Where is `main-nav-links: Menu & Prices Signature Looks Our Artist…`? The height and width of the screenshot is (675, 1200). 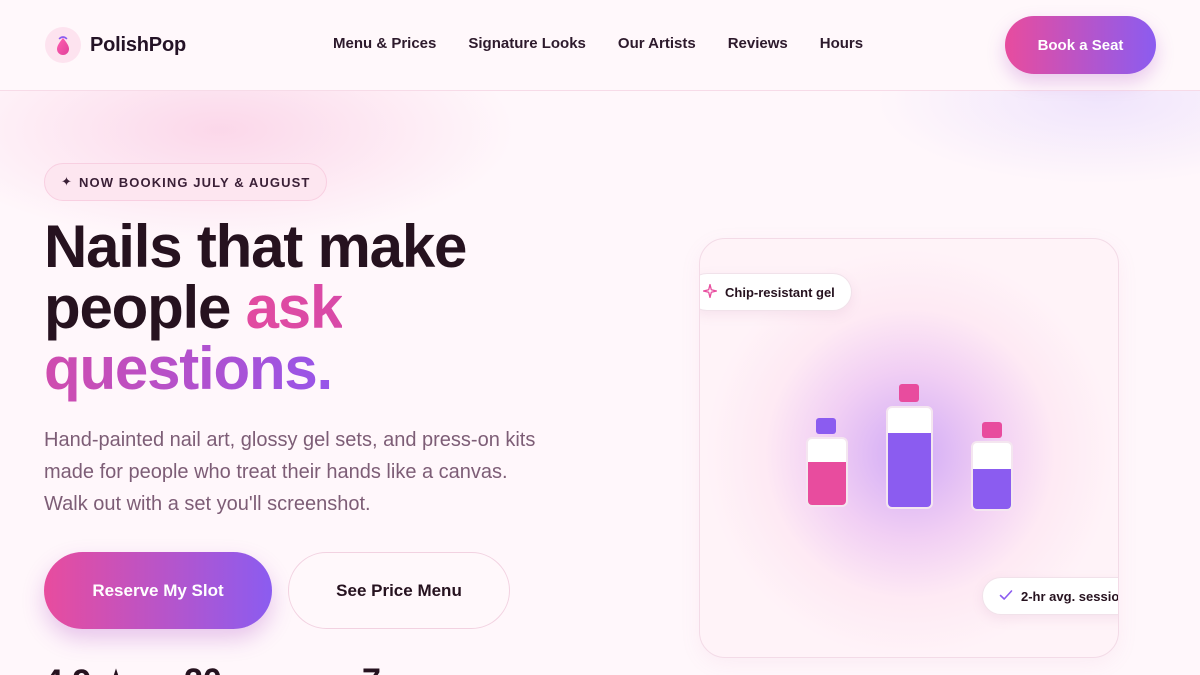
main-nav-links: Menu & Prices Signature Looks Our Artist… is located at coordinates (598, 43).